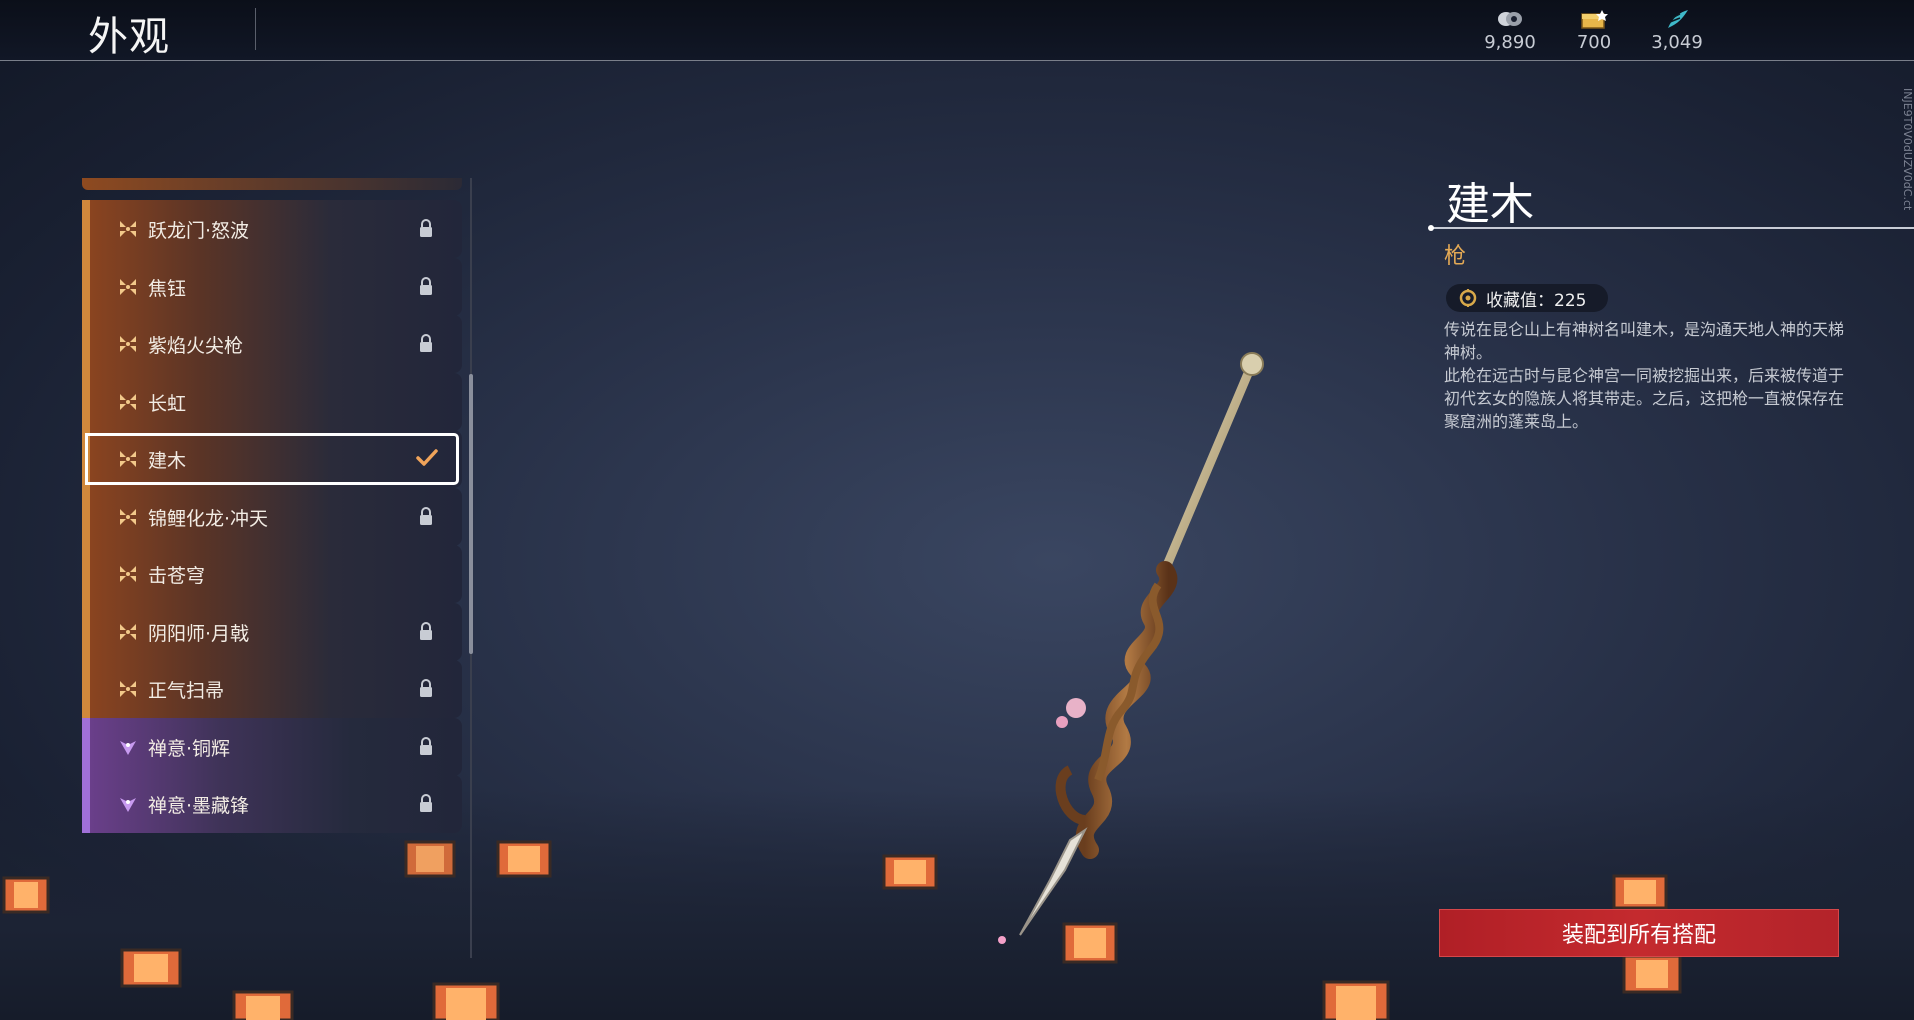 This screenshot has width=1914, height=1020. I want to click on skin-list-item-label: 禅意·墨藏锋, so click(199, 806).